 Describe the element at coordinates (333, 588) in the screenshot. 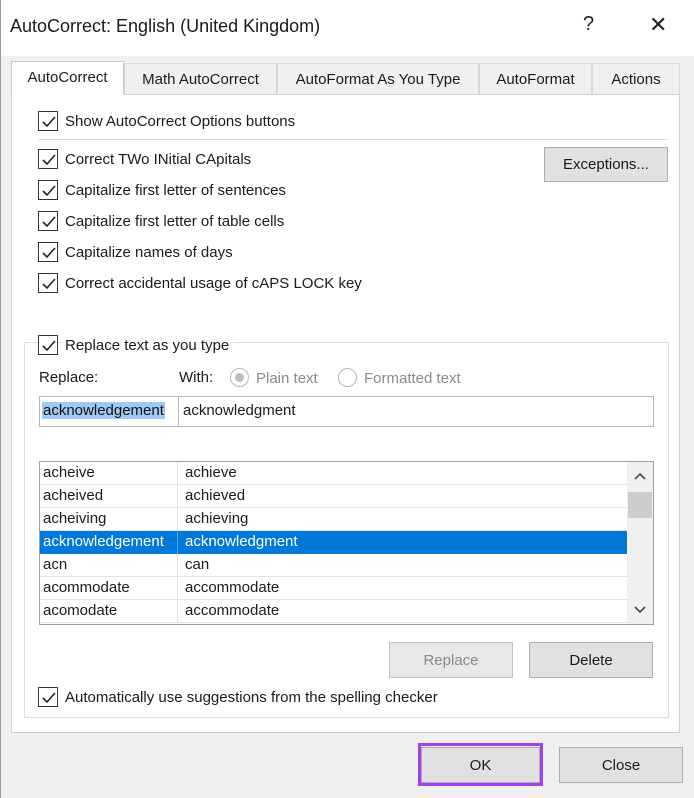

I see `list-item: acommodate accommodate` at that location.